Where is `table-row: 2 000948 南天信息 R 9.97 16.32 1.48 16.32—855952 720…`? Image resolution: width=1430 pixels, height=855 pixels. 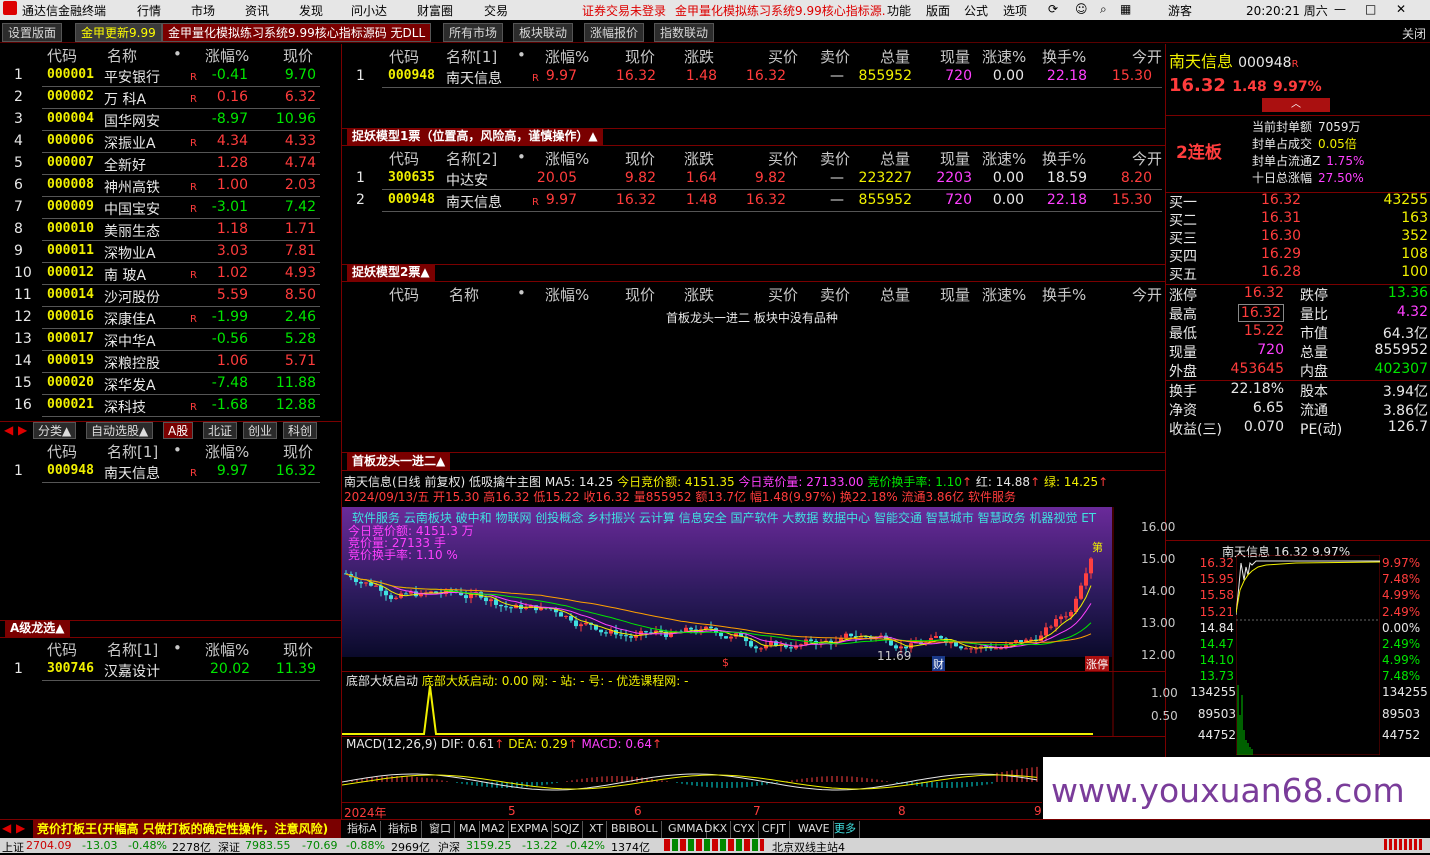 table-row: 2 000948 南天信息 R 9.97 16.32 1.48 16.32—855952 720… is located at coordinates (753, 201).